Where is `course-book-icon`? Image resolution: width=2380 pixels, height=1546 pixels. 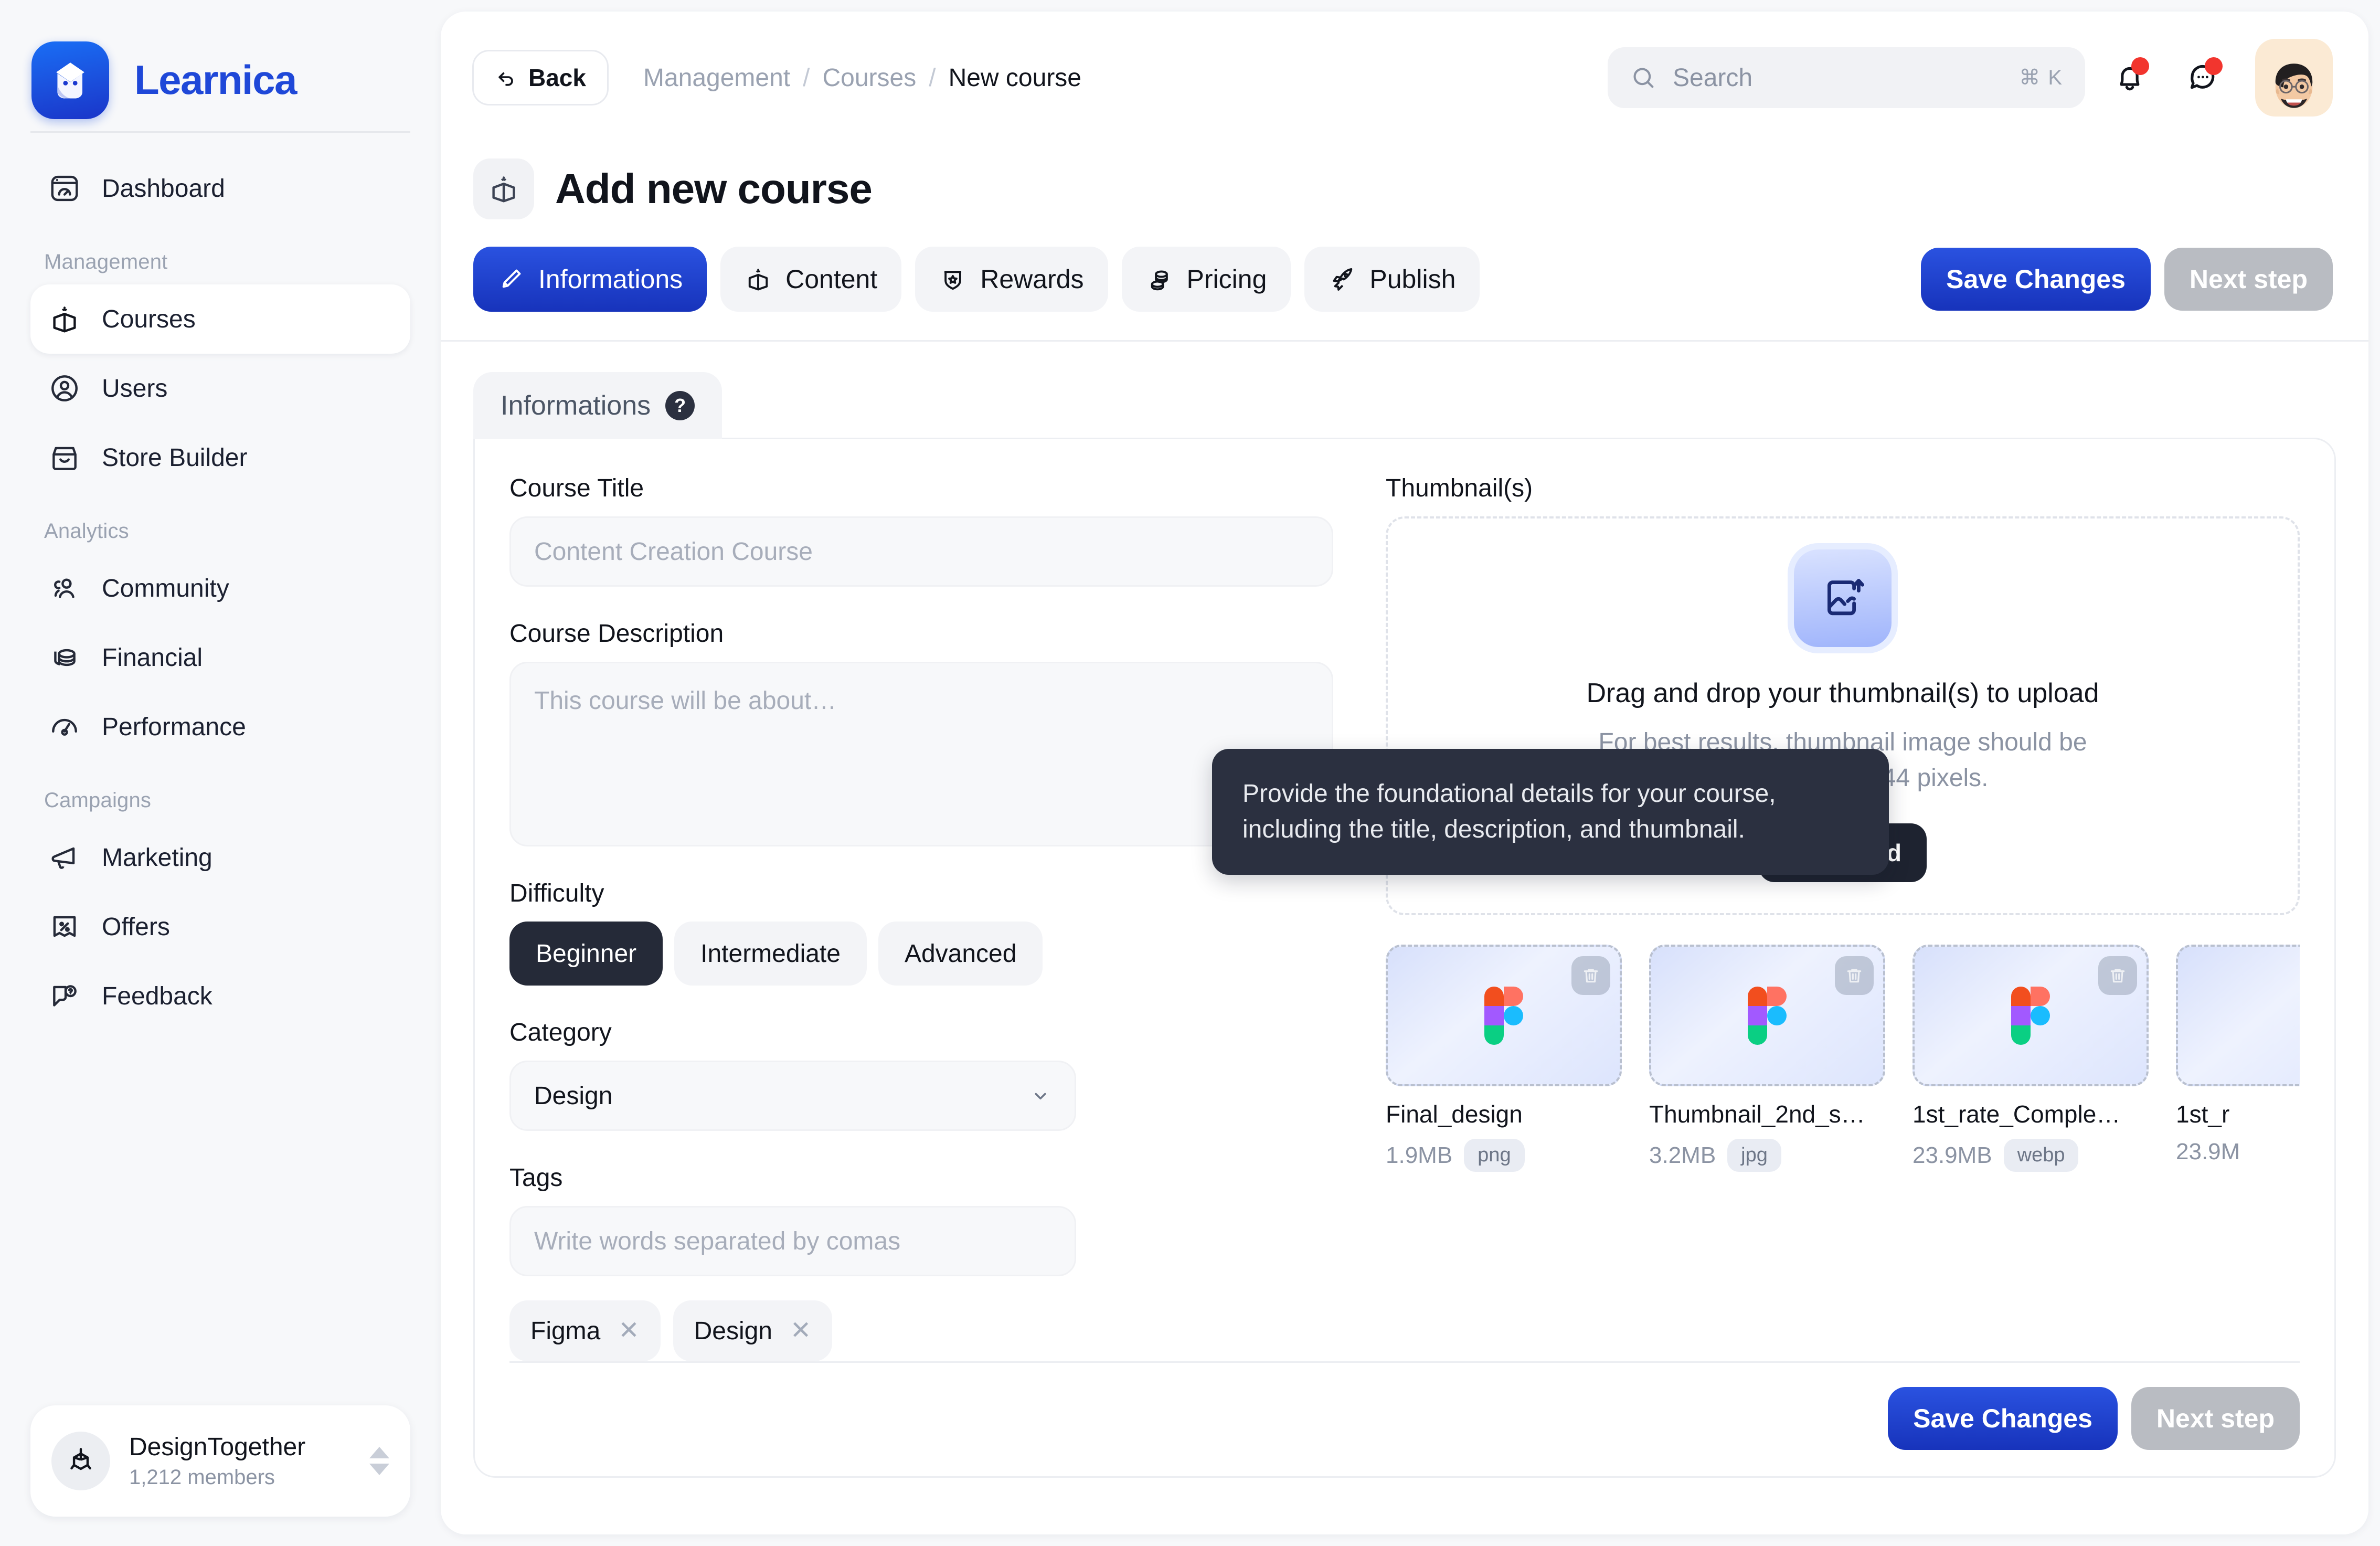 course-book-icon is located at coordinates (503, 188).